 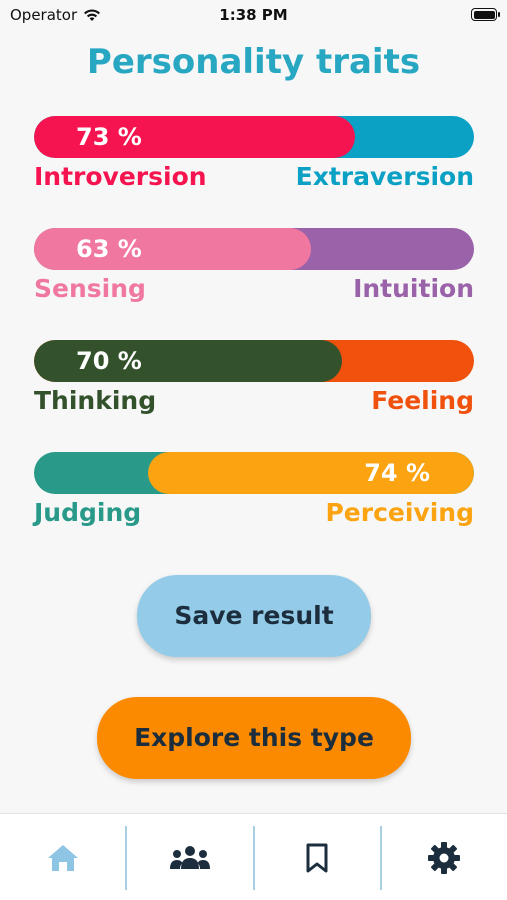 I want to click on explore-type-button: Explore this type, so click(x=254, y=738).